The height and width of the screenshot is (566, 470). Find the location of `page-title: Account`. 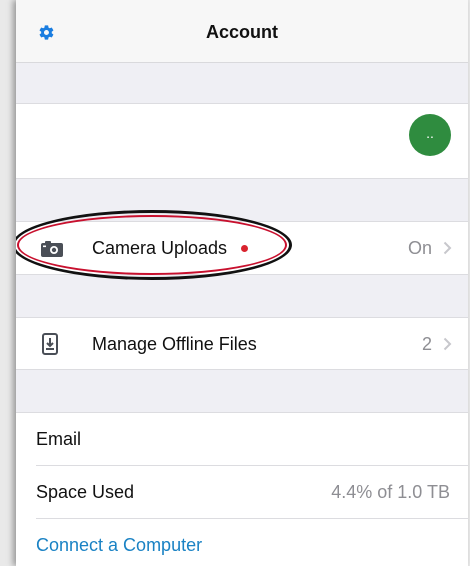

page-title: Account is located at coordinates (242, 32).